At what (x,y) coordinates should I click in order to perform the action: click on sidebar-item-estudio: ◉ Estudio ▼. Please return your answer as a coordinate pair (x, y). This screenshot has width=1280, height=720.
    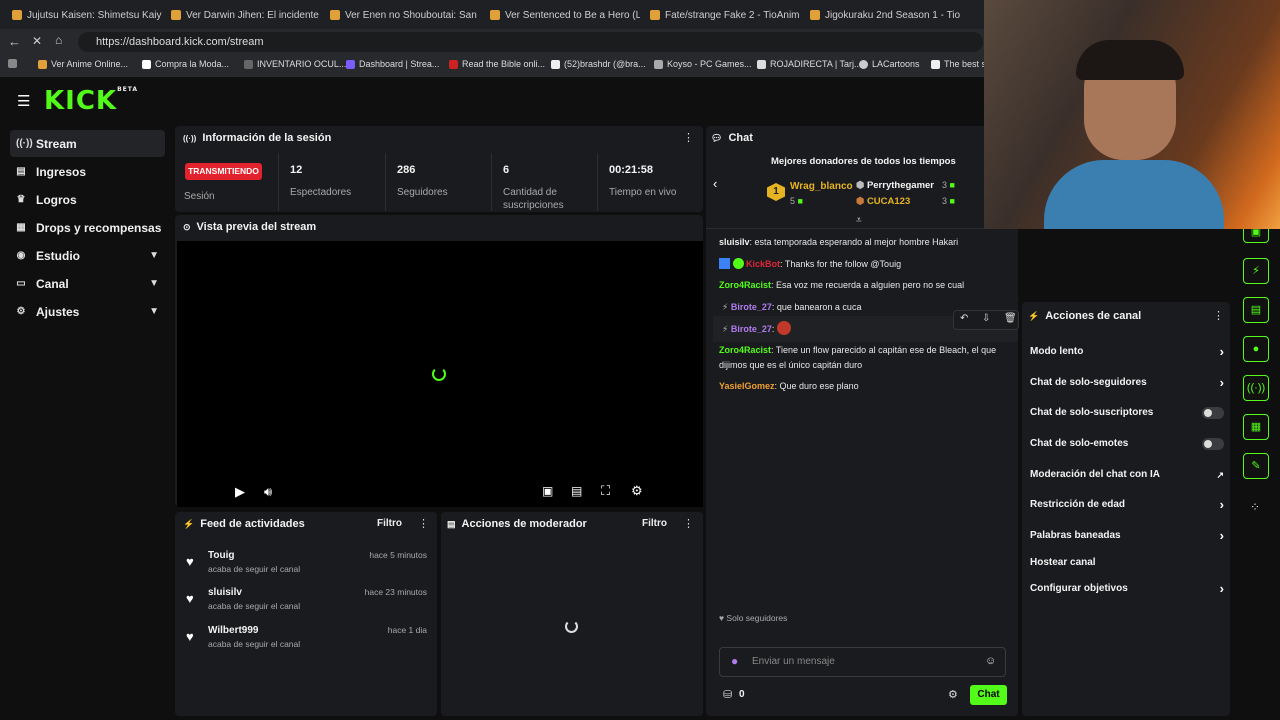
    Looking at the image, I should click on (87, 255).